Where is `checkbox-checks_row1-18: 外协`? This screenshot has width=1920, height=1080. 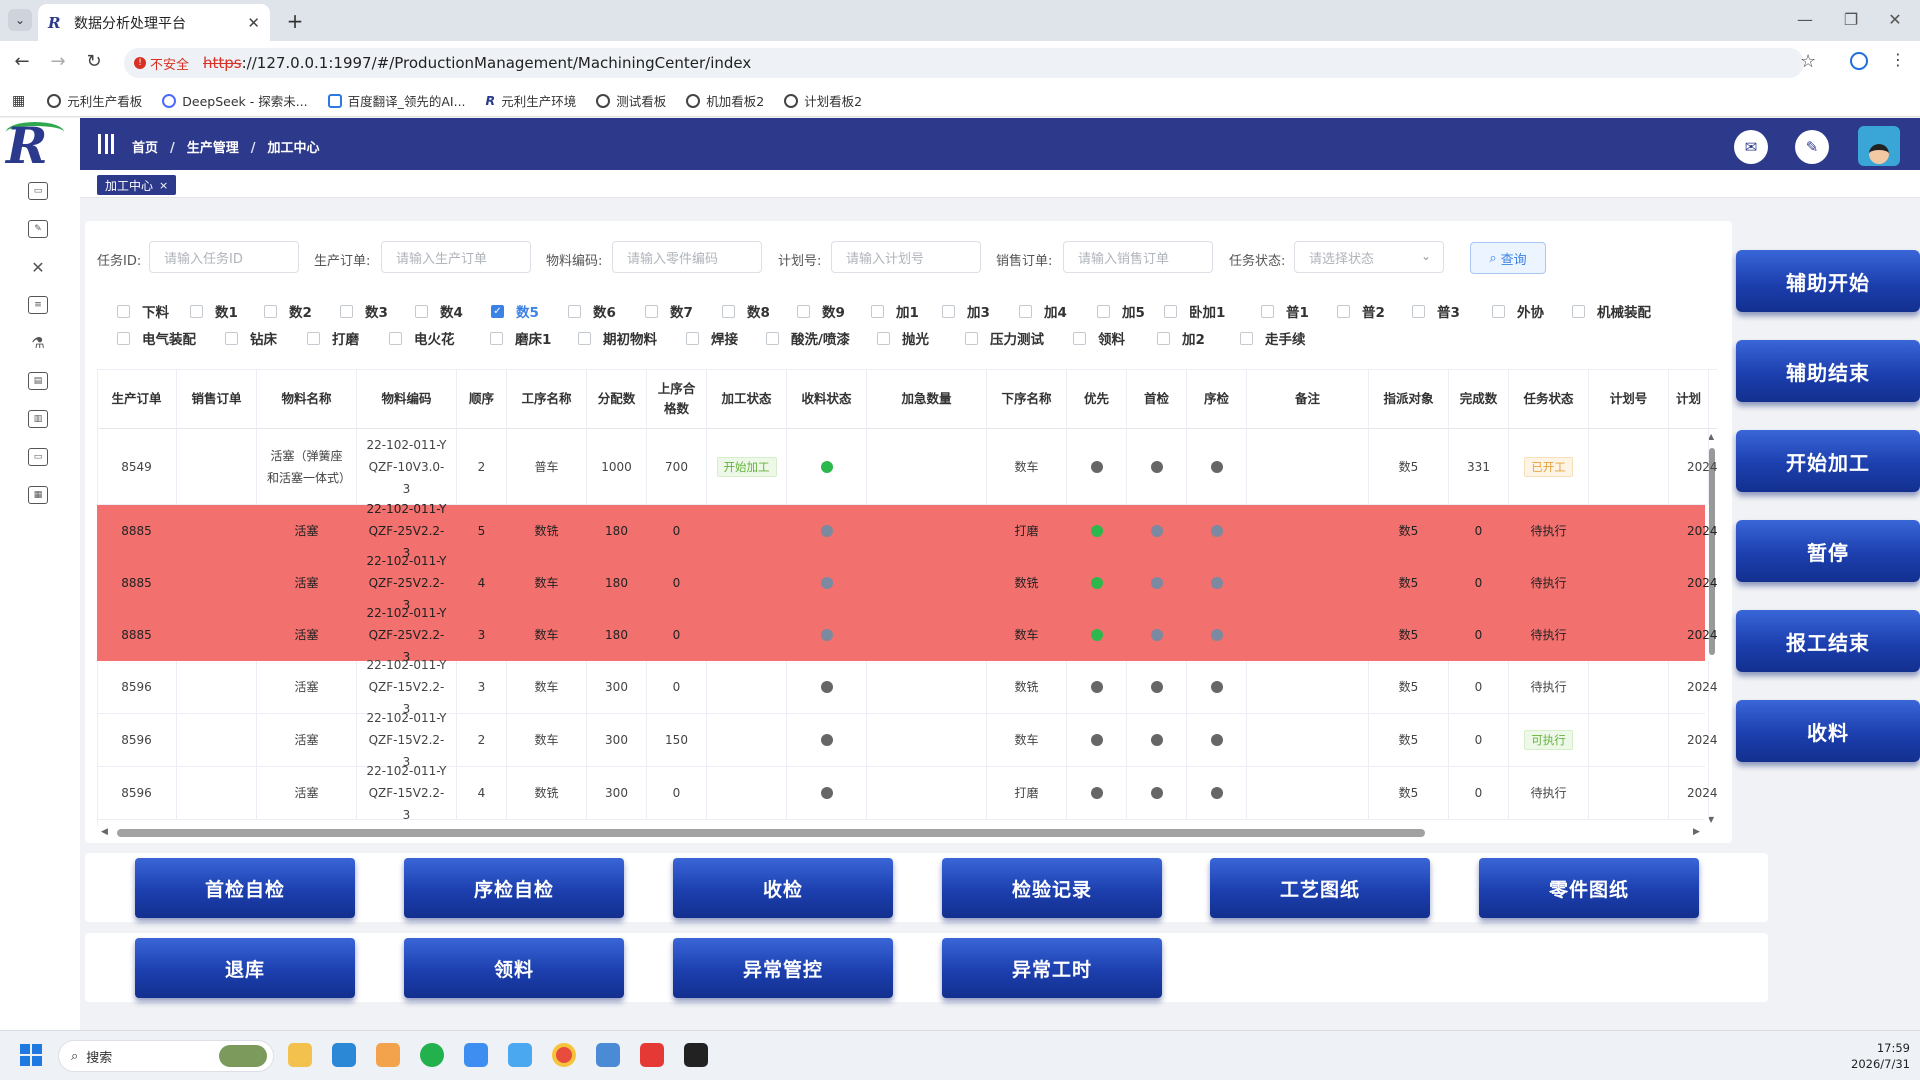
checkbox-checks_row1-18: 外协 is located at coordinates (1518, 311).